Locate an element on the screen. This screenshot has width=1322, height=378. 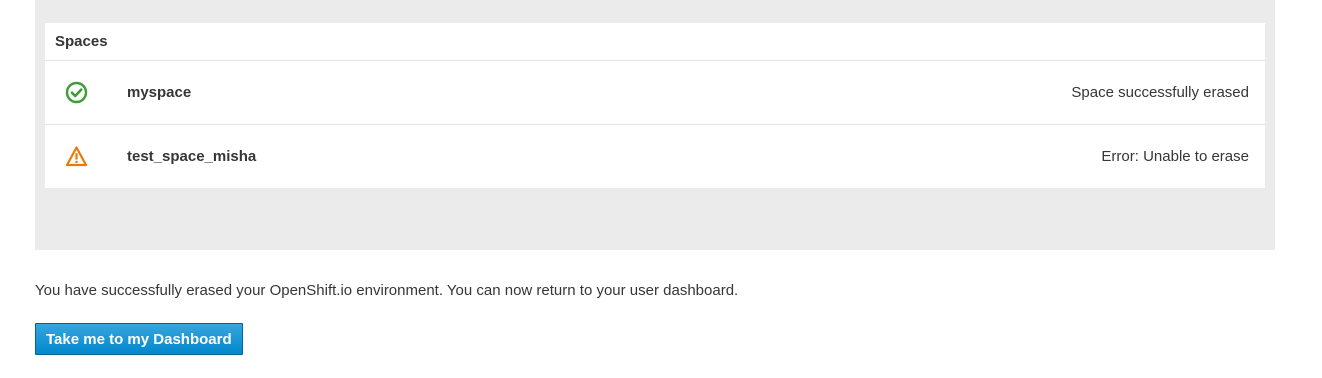
dashboard-button: Take me to my Dashboard is located at coordinates (139, 339).